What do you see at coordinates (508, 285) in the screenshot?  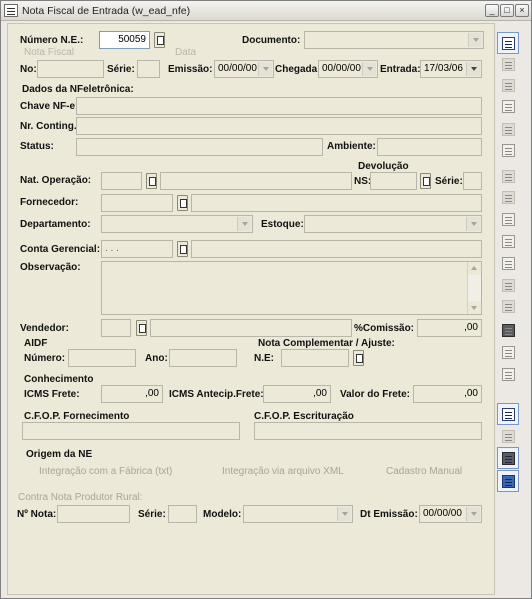 I see `sheet-gear-button` at bounding box center [508, 285].